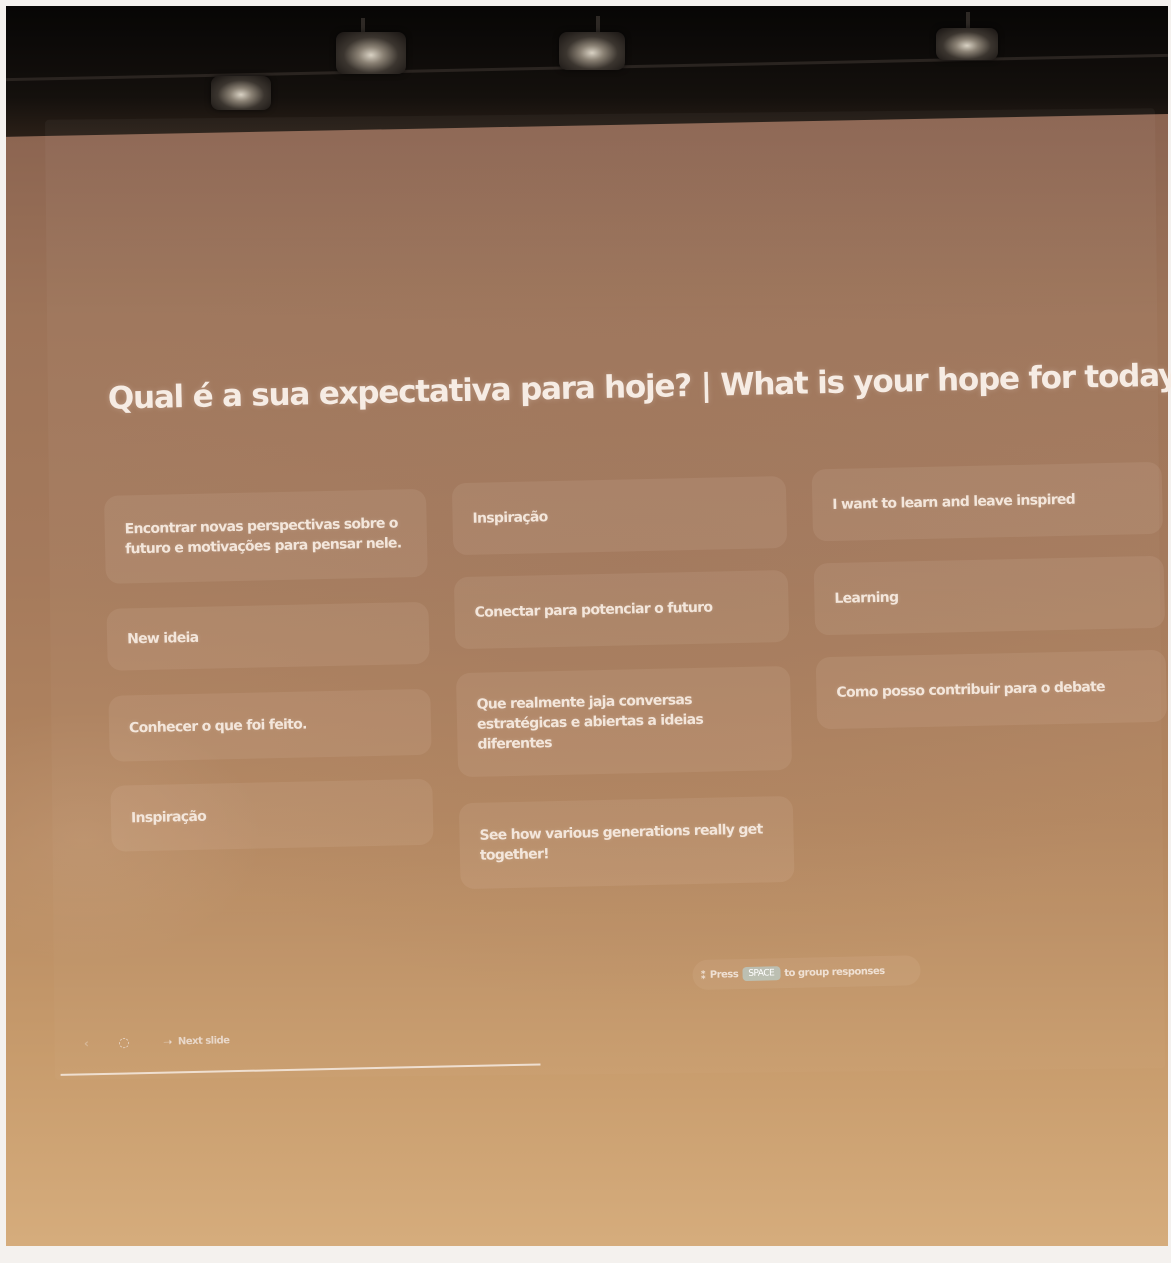  Describe the element at coordinates (593, 610) in the screenshot. I see `response-text: Conectar para potenciar o futuro` at that location.